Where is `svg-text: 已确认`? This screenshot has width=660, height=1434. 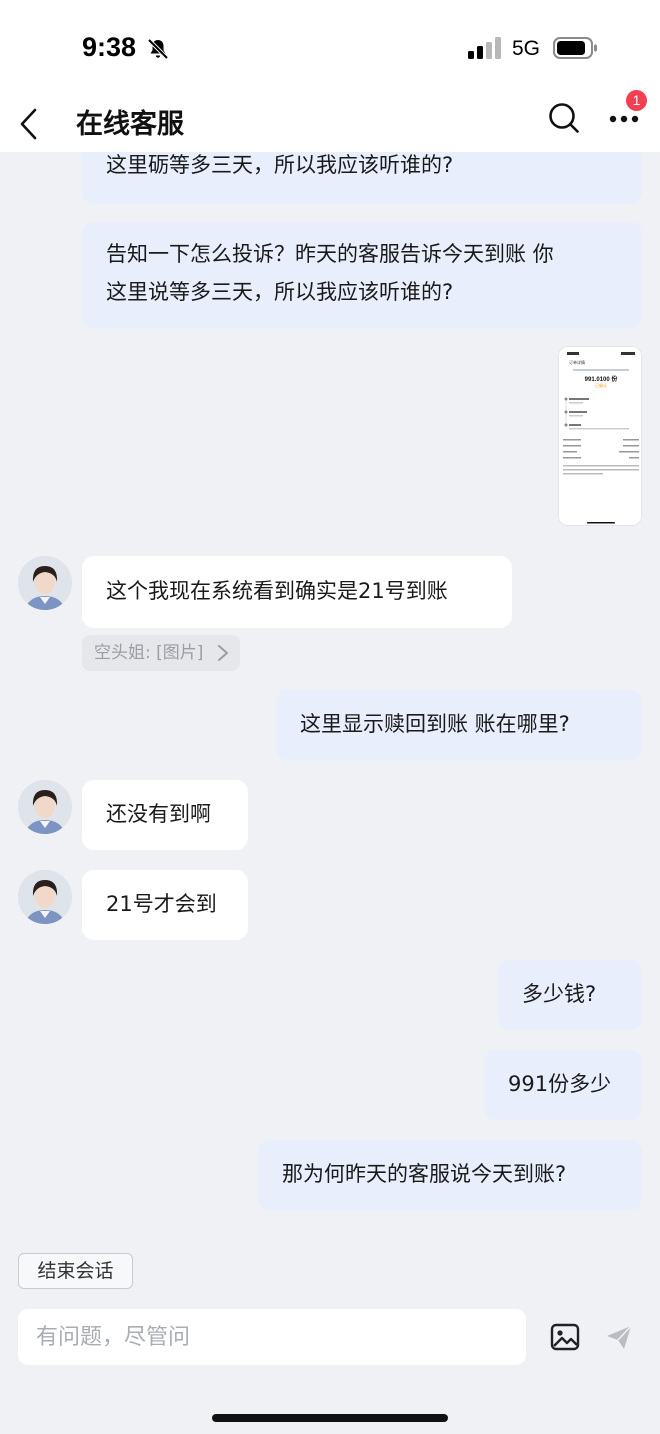
svg-text: 已确认 is located at coordinates (601, 385).